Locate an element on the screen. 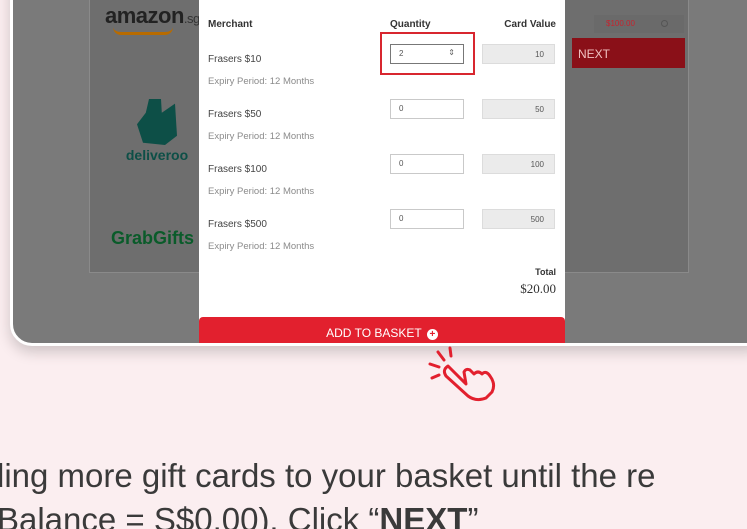  header-card-value: Card Value is located at coordinates (530, 24).